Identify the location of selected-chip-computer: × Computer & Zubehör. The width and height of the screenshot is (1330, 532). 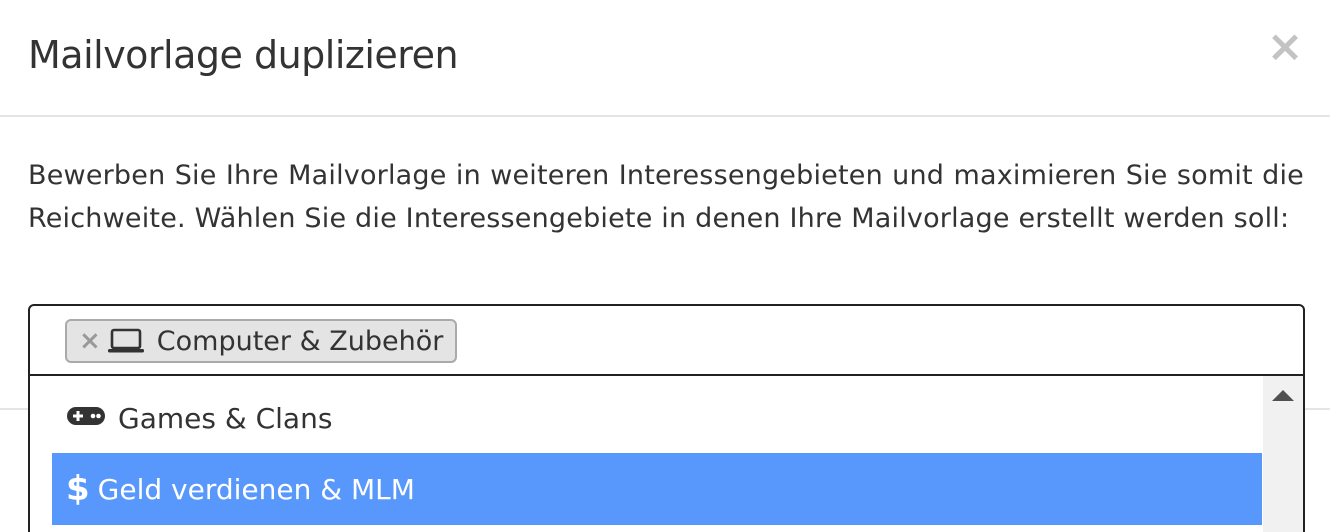
(261, 341).